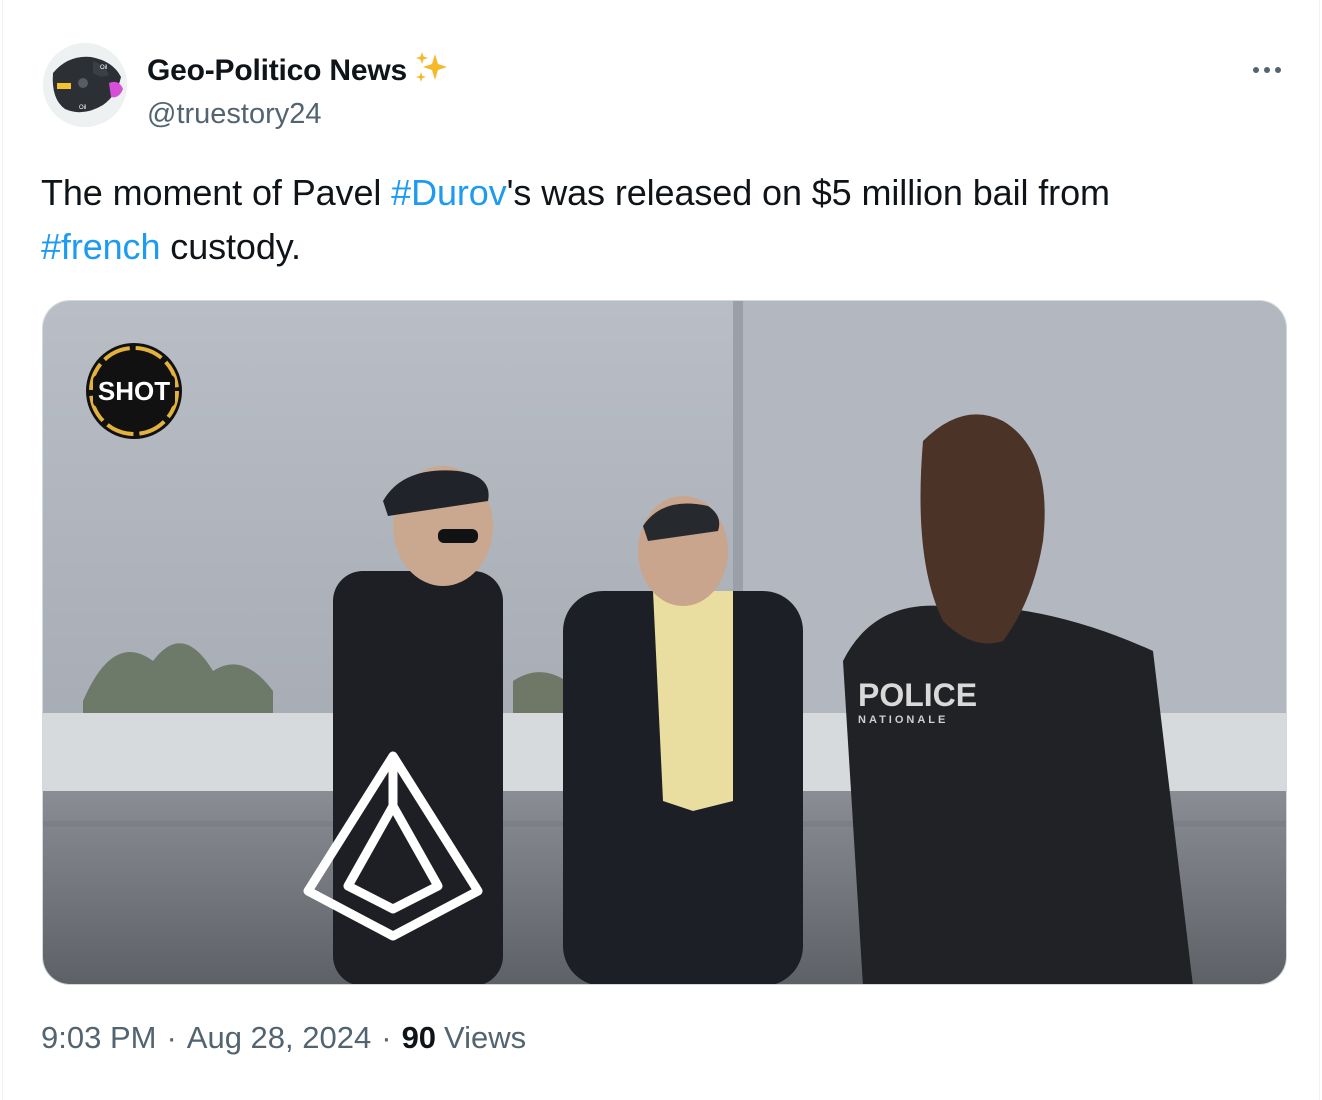 The width and height of the screenshot is (1322, 1100). Describe the element at coordinates (808, 192) in the screenshot. I see `tweet-text-segment: 's was released on $5 million bail from` at that location.